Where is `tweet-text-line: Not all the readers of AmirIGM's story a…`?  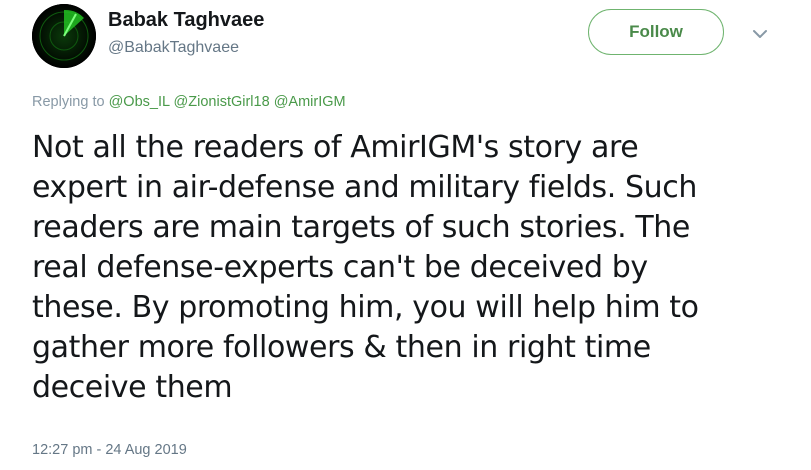 tweet-text-line: Not all the readers of AmirIGM's story a… is located at coordinates (335, 147).